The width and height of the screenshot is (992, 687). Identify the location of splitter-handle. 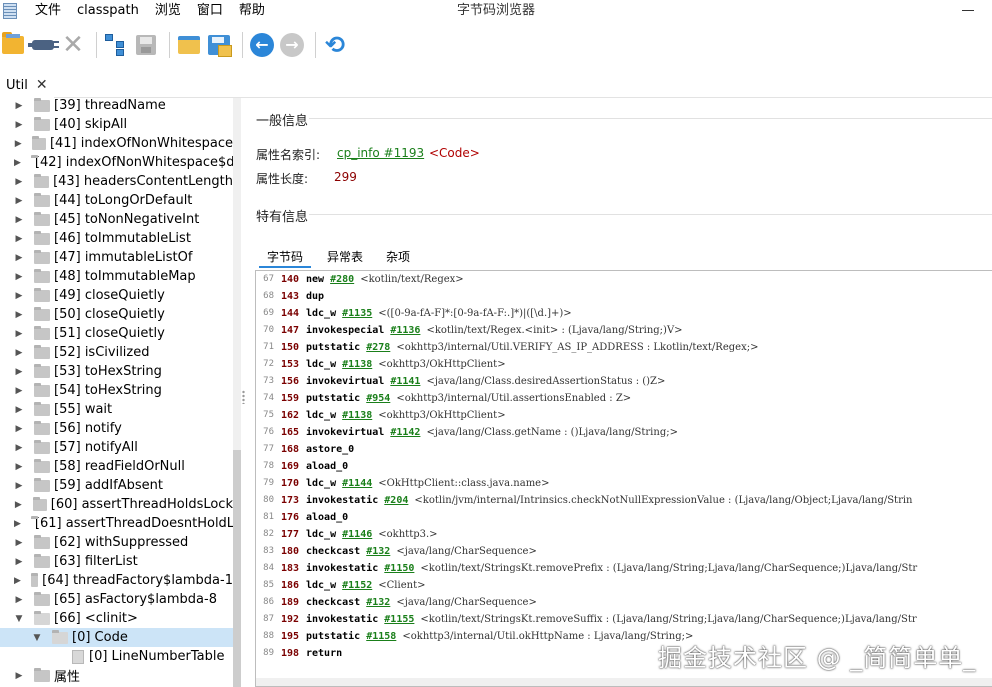
(243, 397).